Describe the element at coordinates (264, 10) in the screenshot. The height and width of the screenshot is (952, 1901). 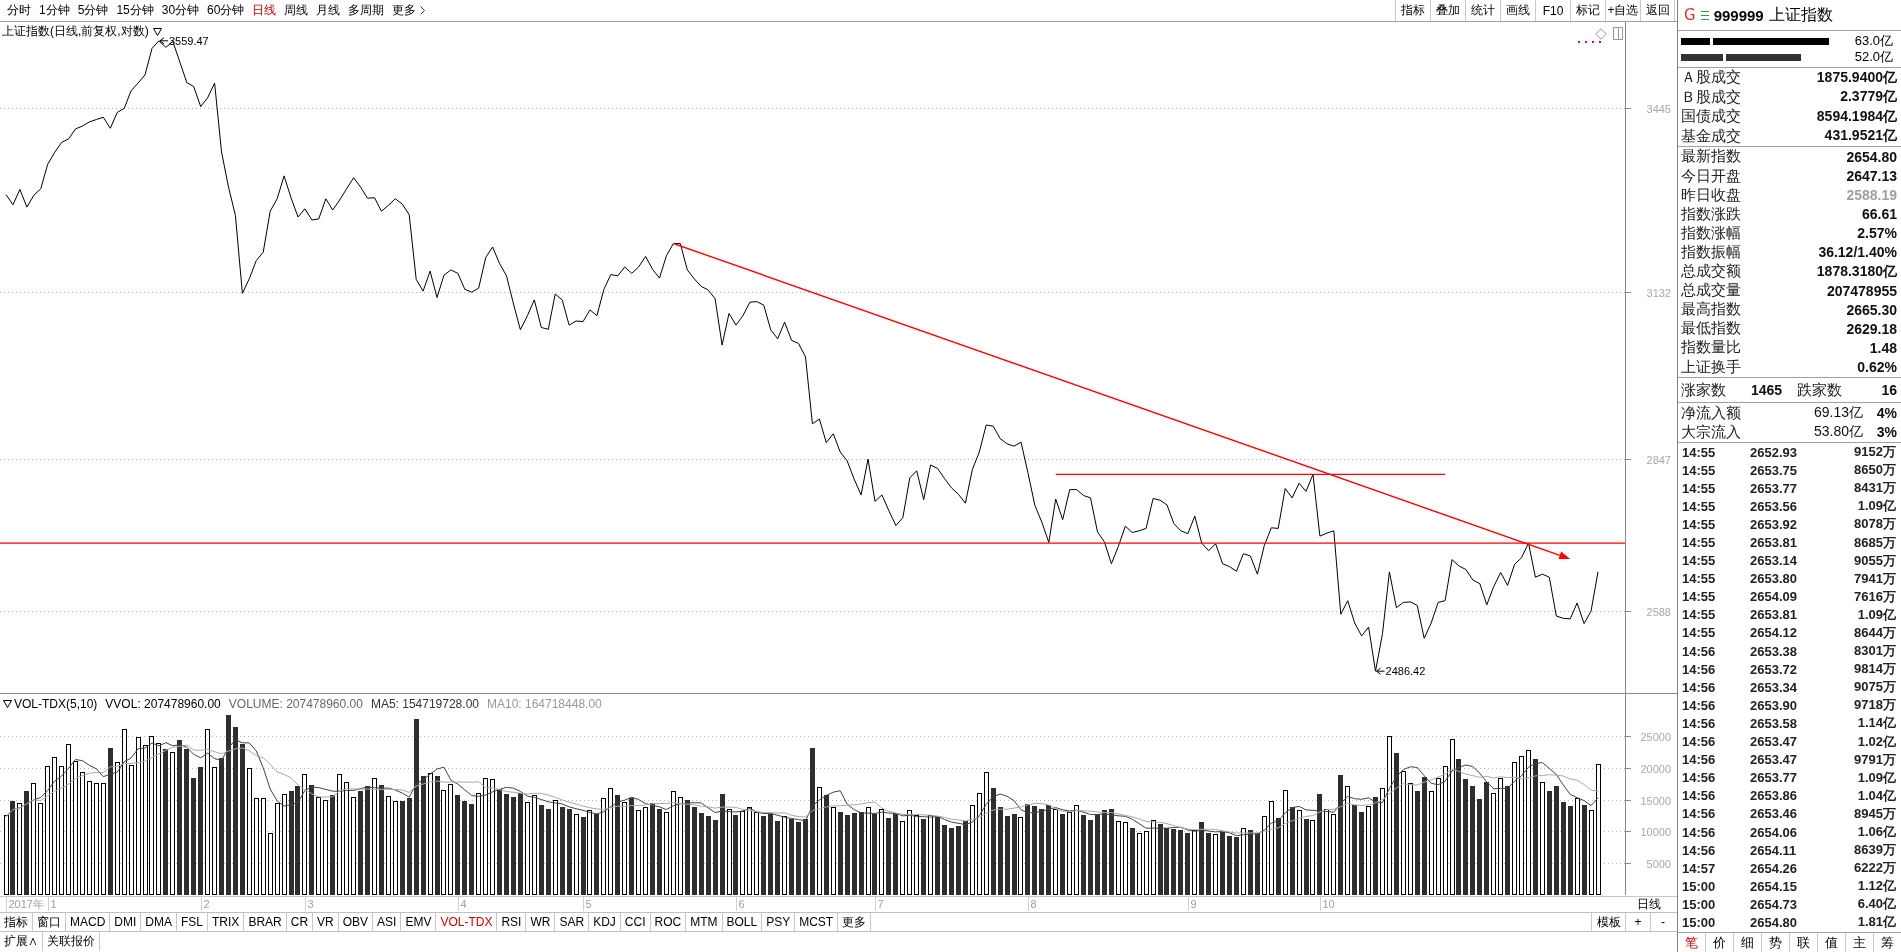
I see `period-tab: 日线` at that location.